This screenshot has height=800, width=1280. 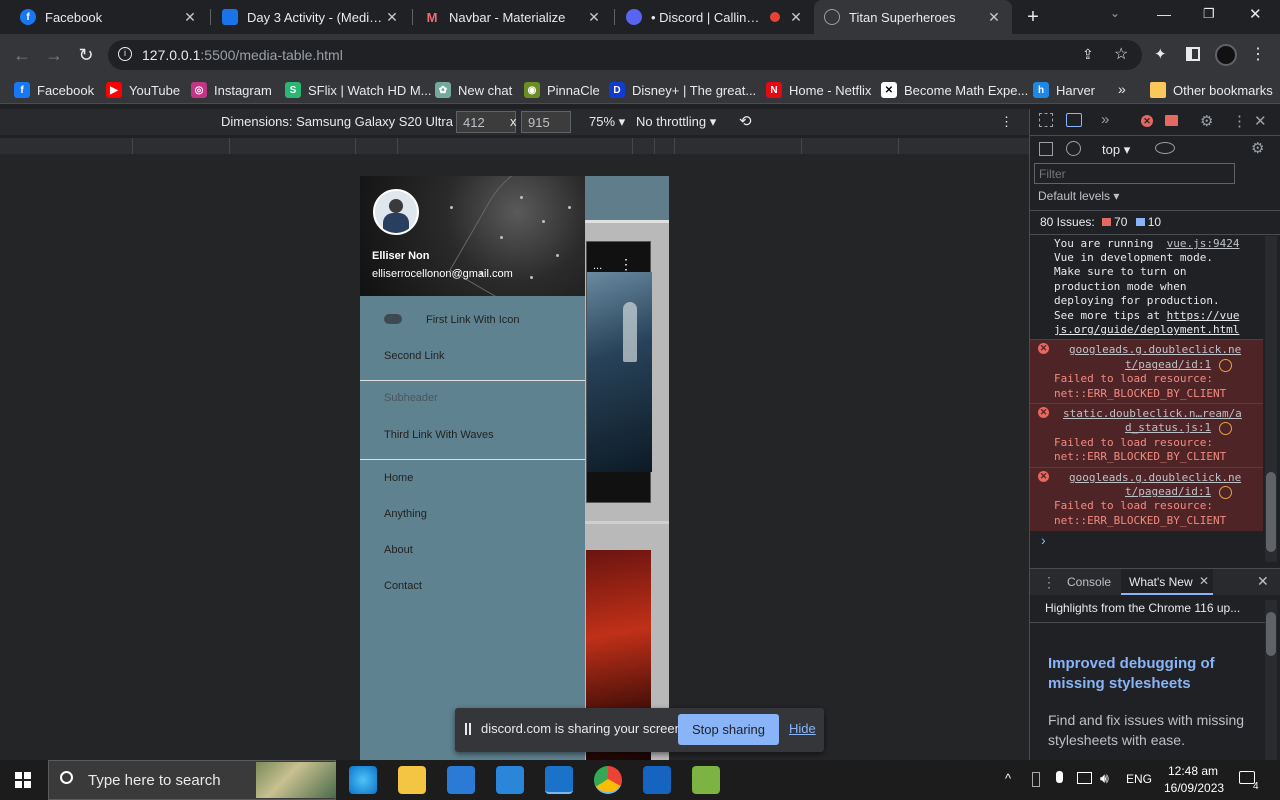 What do you see at coordinates (125, 54) in the screenshot?
I see `info-icon: i` at bounding box center [125, 54].